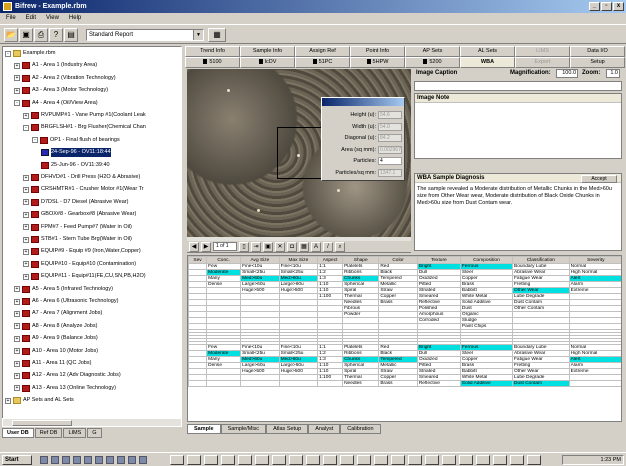 The height and width of the screenshot is (466, 626). I want to click on tree-item: + A13 - Area 13 (Online Technology), so click(65, 388).